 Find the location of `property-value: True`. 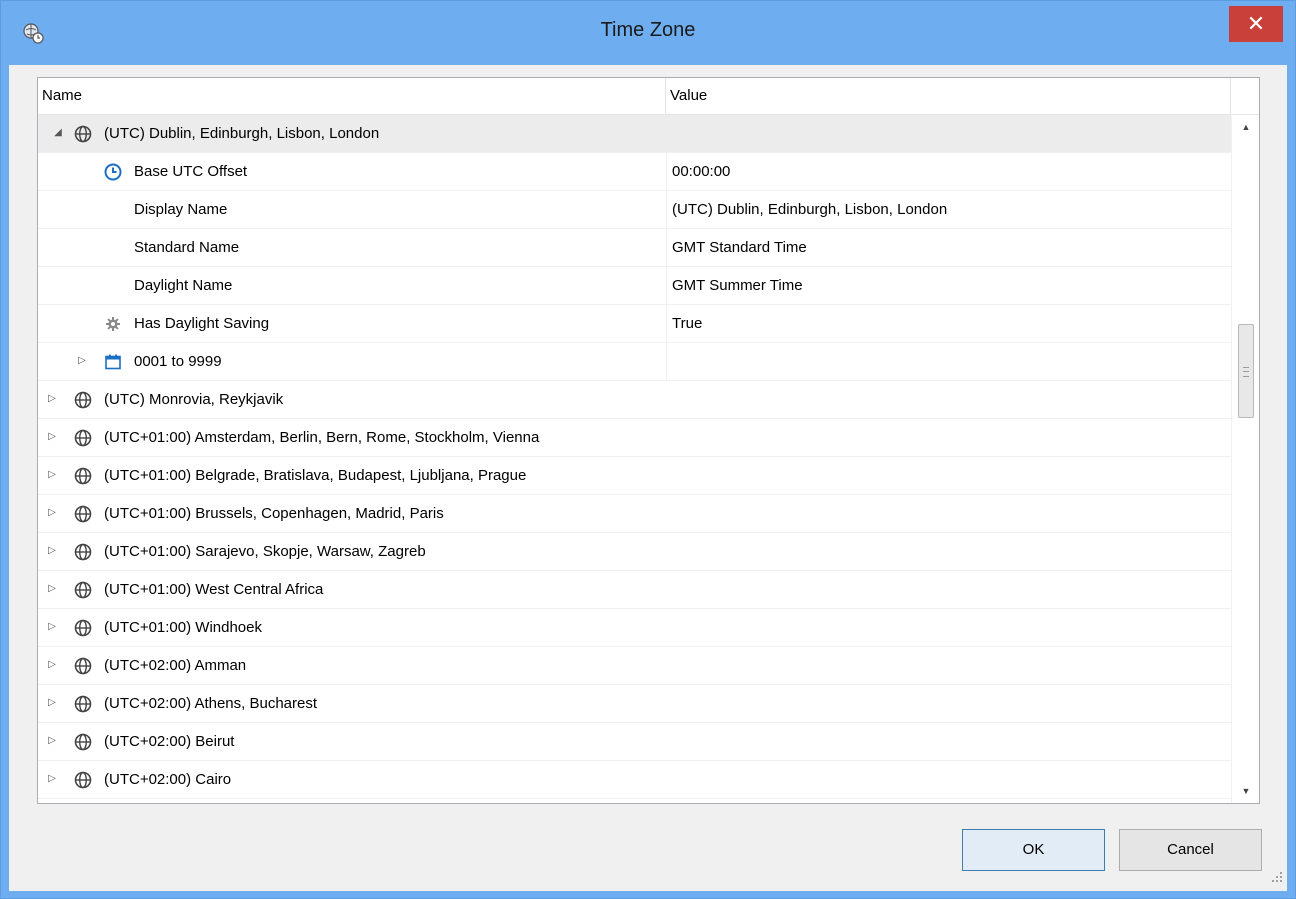

property-value: True is located at coordinates (687, 323).